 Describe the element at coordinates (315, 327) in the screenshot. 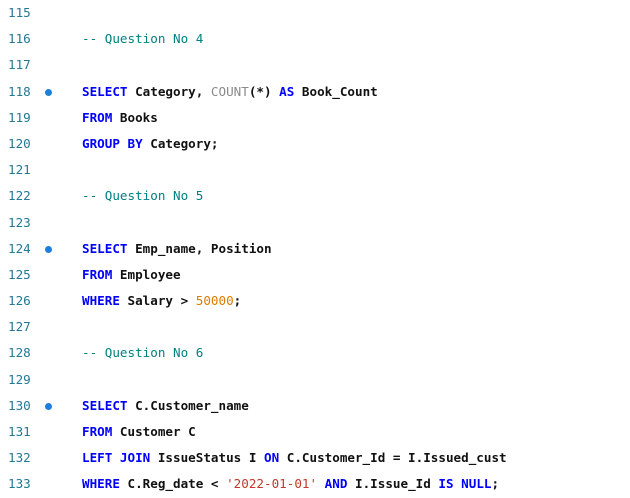

I see `code-line: 127` at that location.